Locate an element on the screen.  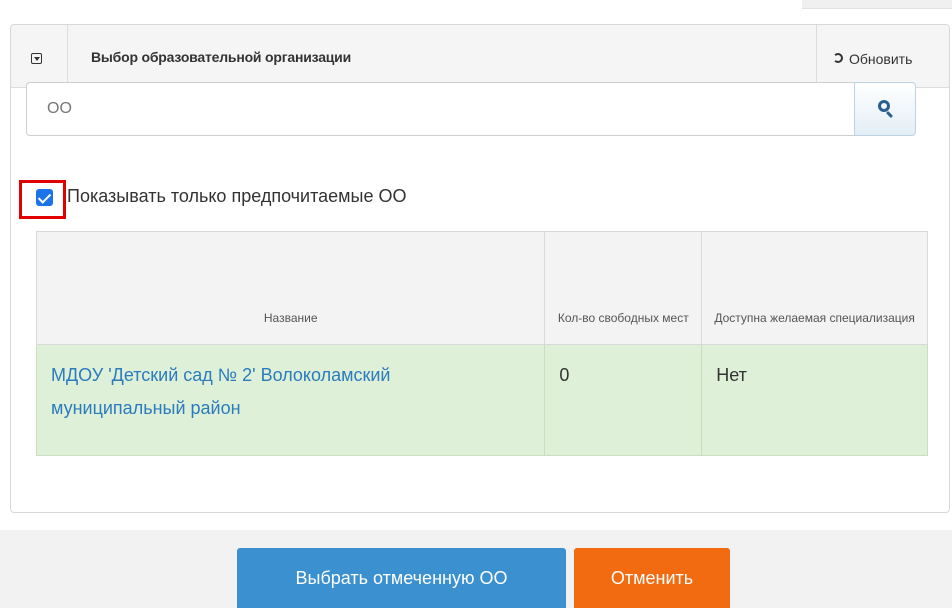
collapse-icon is located at coordinates (36, 58).